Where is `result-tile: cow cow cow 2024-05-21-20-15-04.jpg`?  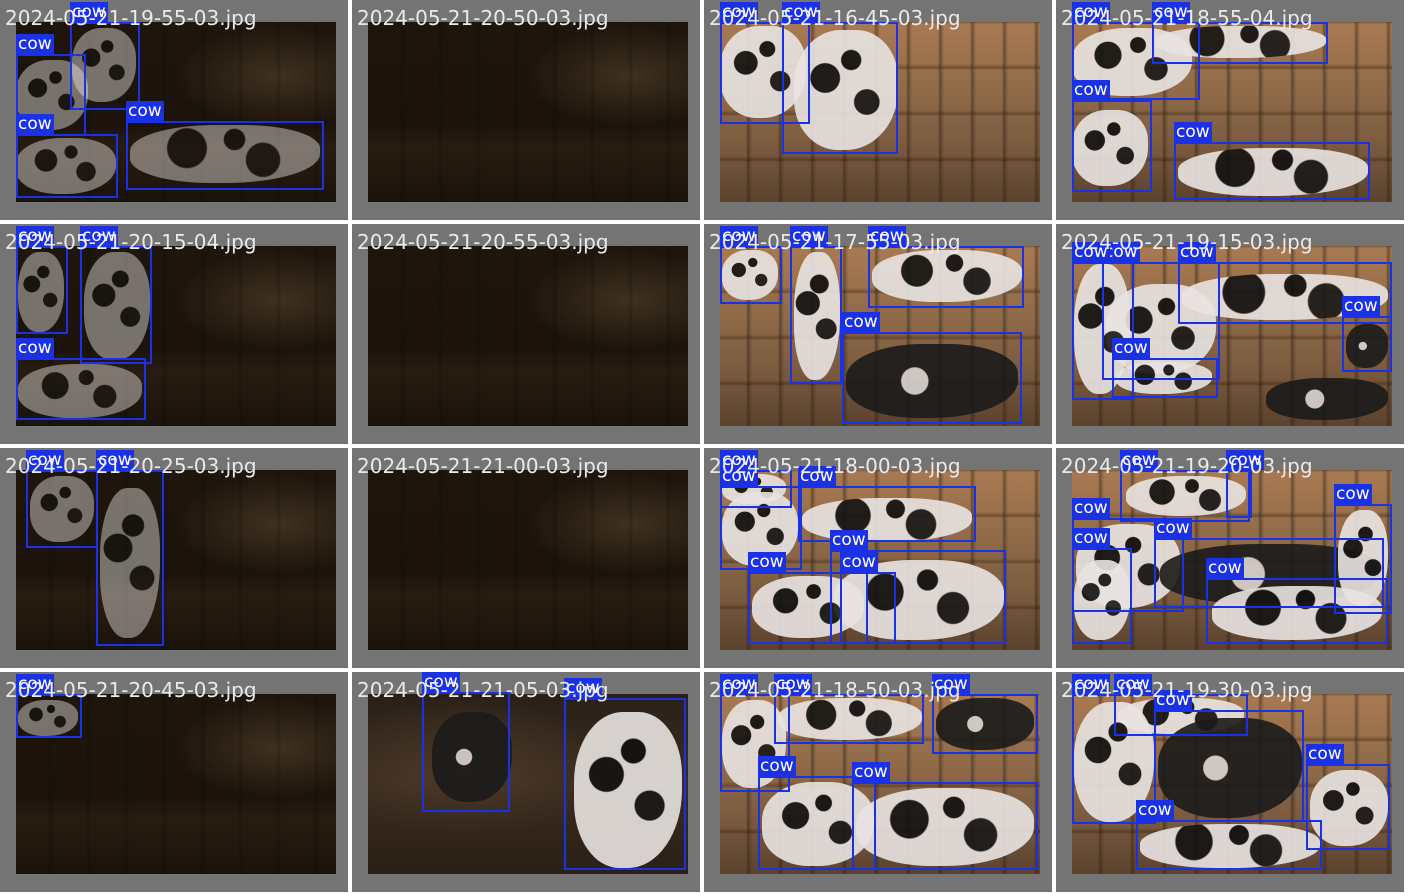 result-tile: cow cow cow 2024-05-21-20-15-04.jpg is located at coordinates (174, 334).